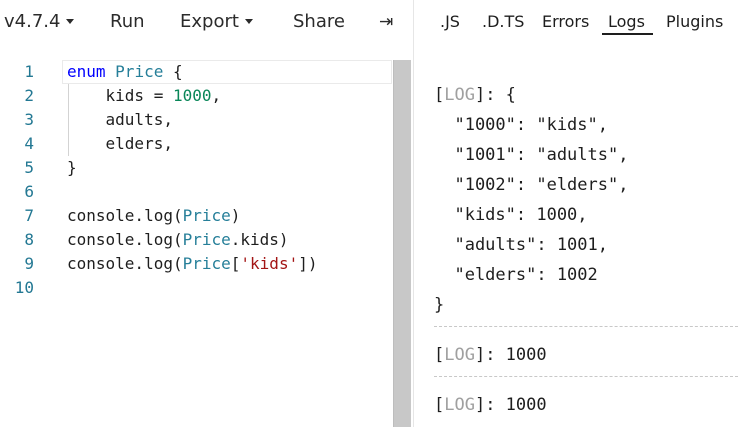  I want to click on code-token: elders,, so click(120, 143).